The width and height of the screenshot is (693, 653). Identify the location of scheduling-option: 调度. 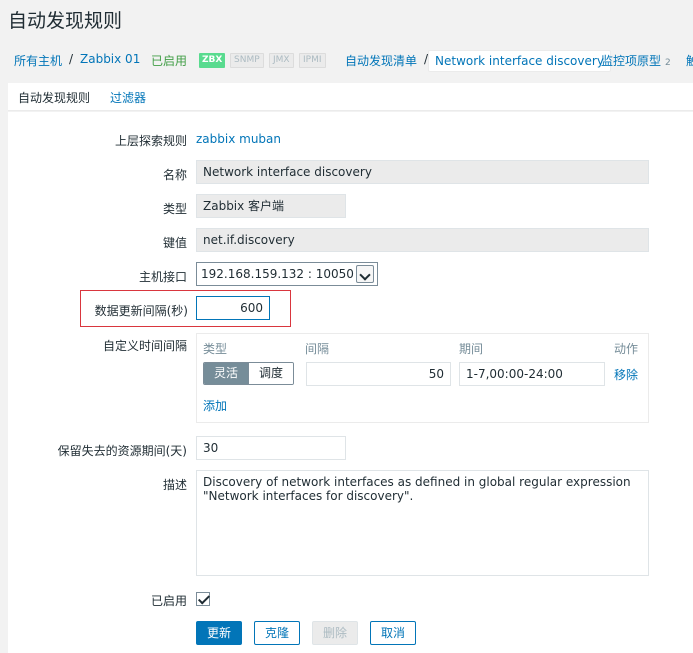
(271, 373).